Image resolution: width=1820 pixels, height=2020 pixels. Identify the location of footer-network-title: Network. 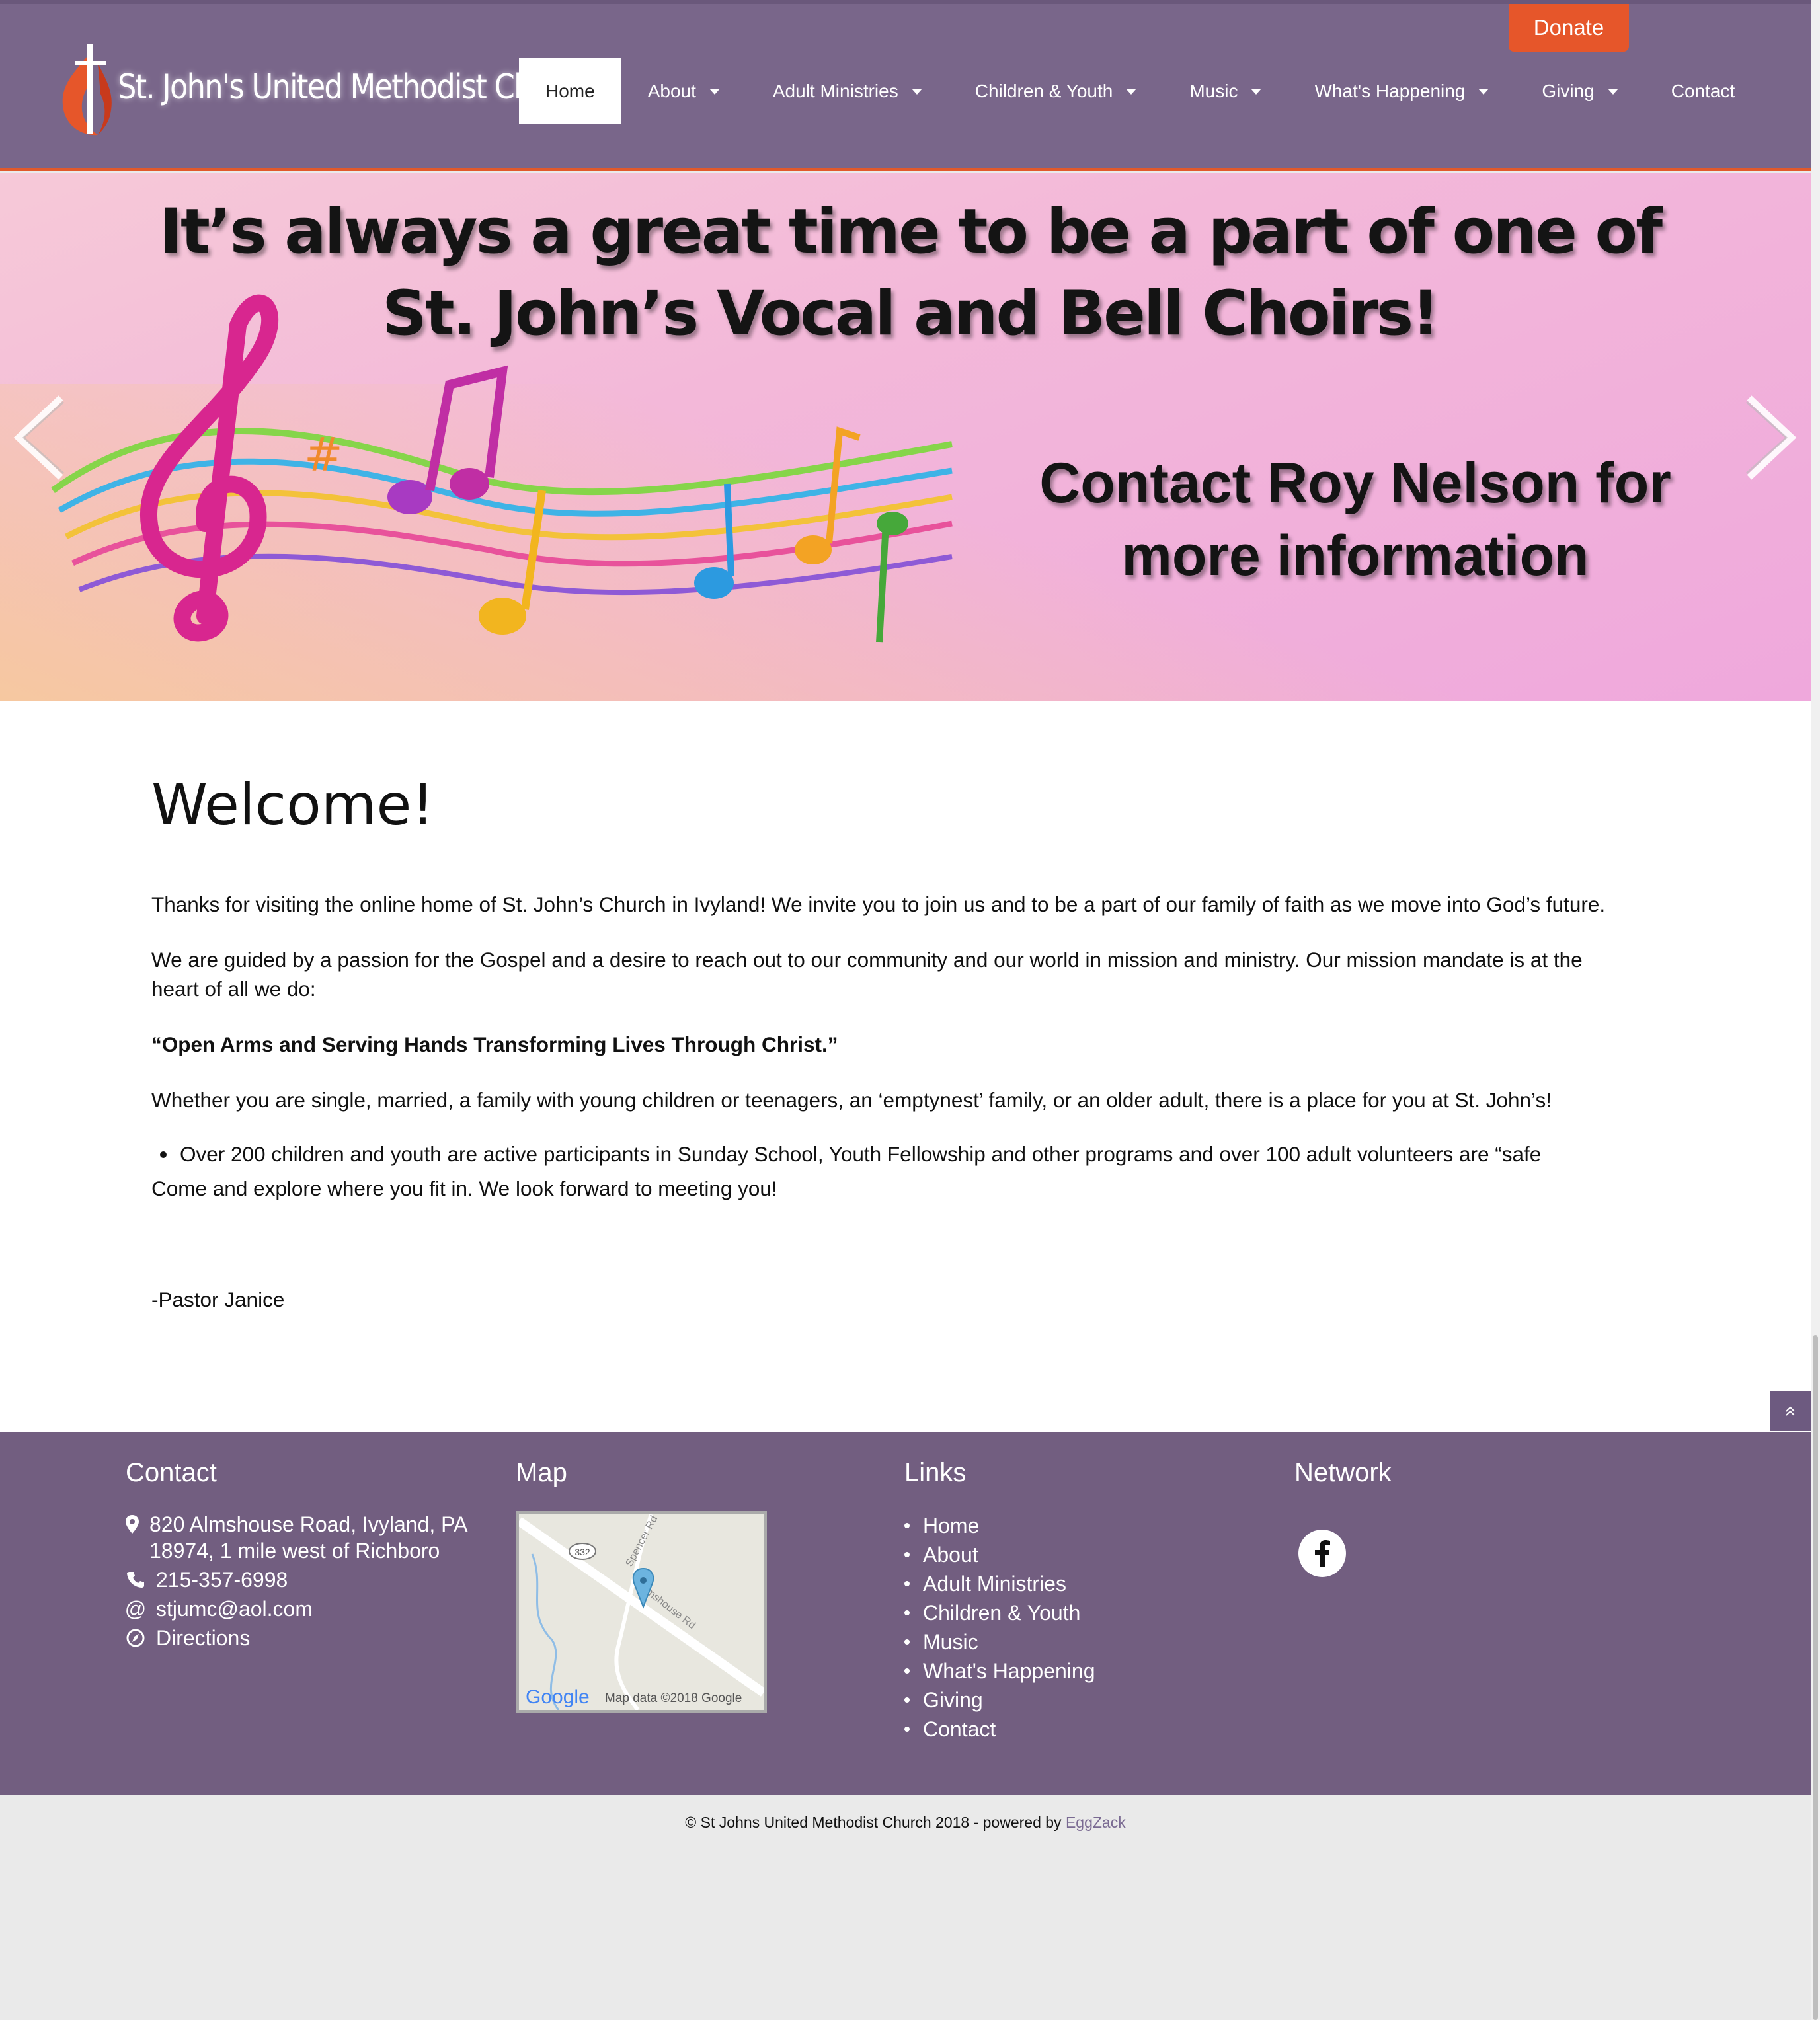
(1343, 1472).